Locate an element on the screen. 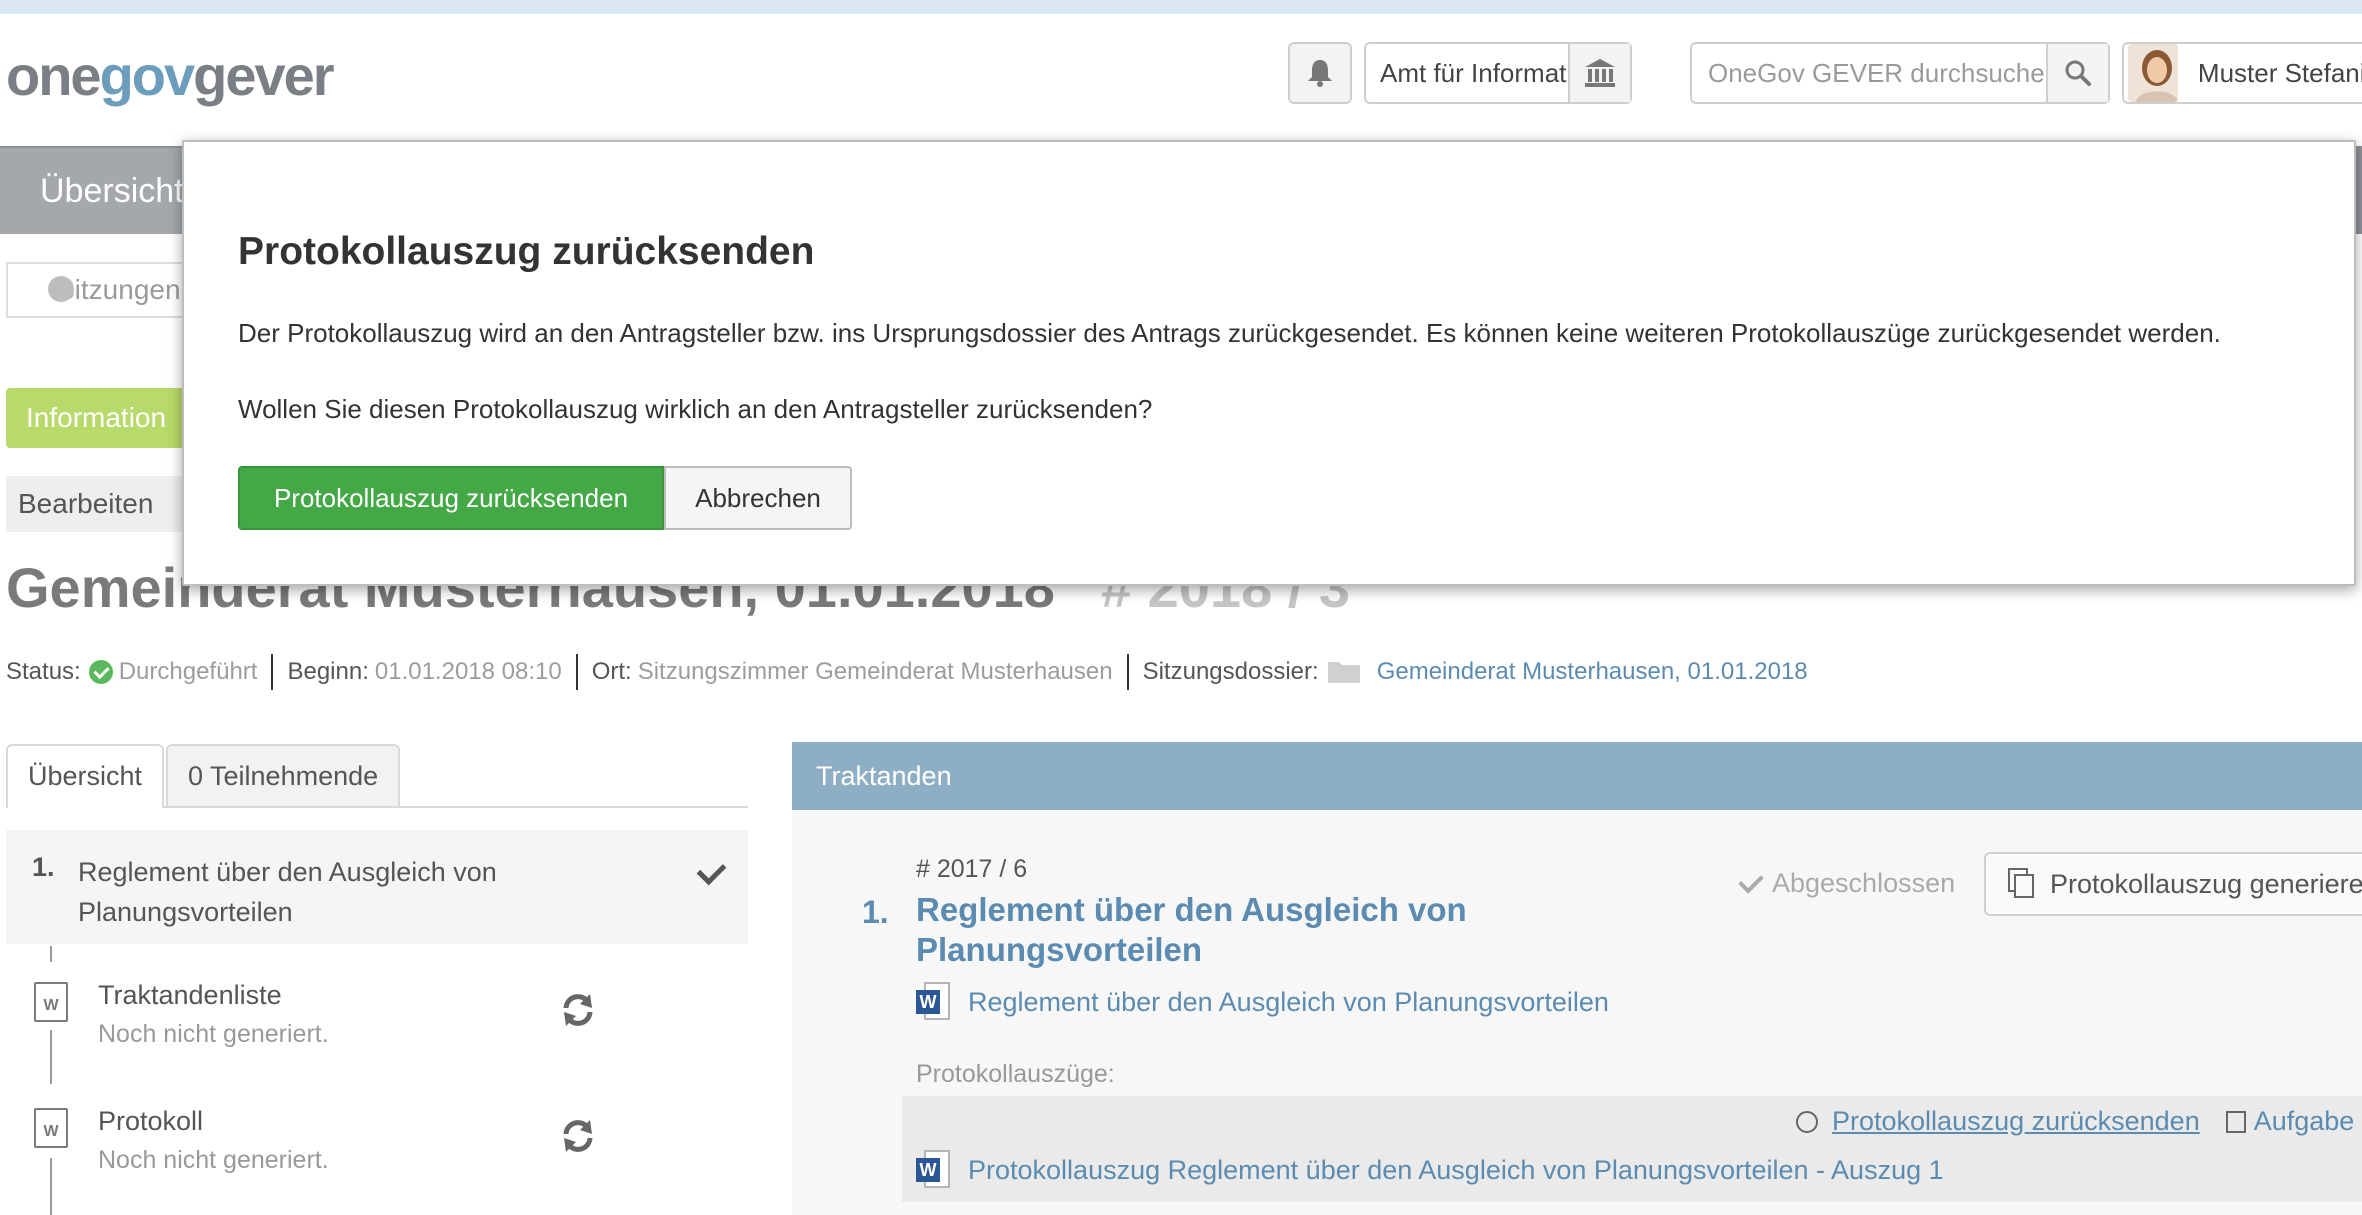  doc-row-agenda-list: W Traktandenliste Noch nicht generiert. is located at coordinates (377, 1028).